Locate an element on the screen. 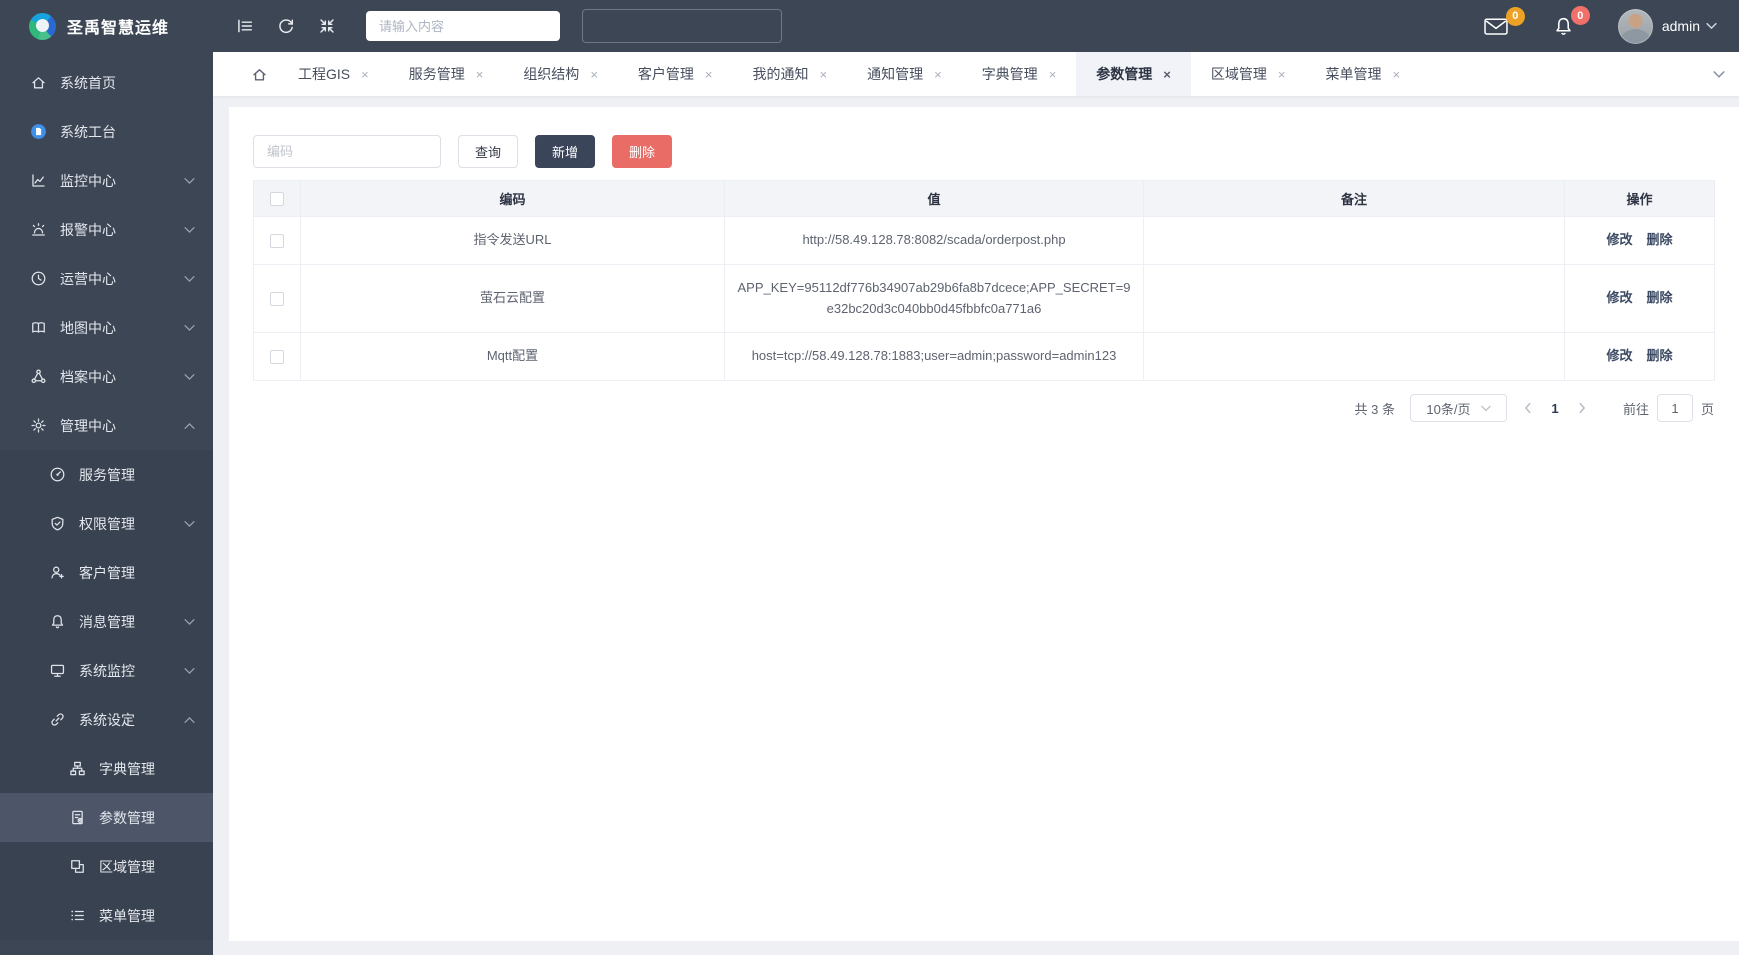 Image resolution: width=1739 pixels, height=955 pixels. tab-menu-mgmt: 菜单管理 × is located at coordinates (1362, 74).